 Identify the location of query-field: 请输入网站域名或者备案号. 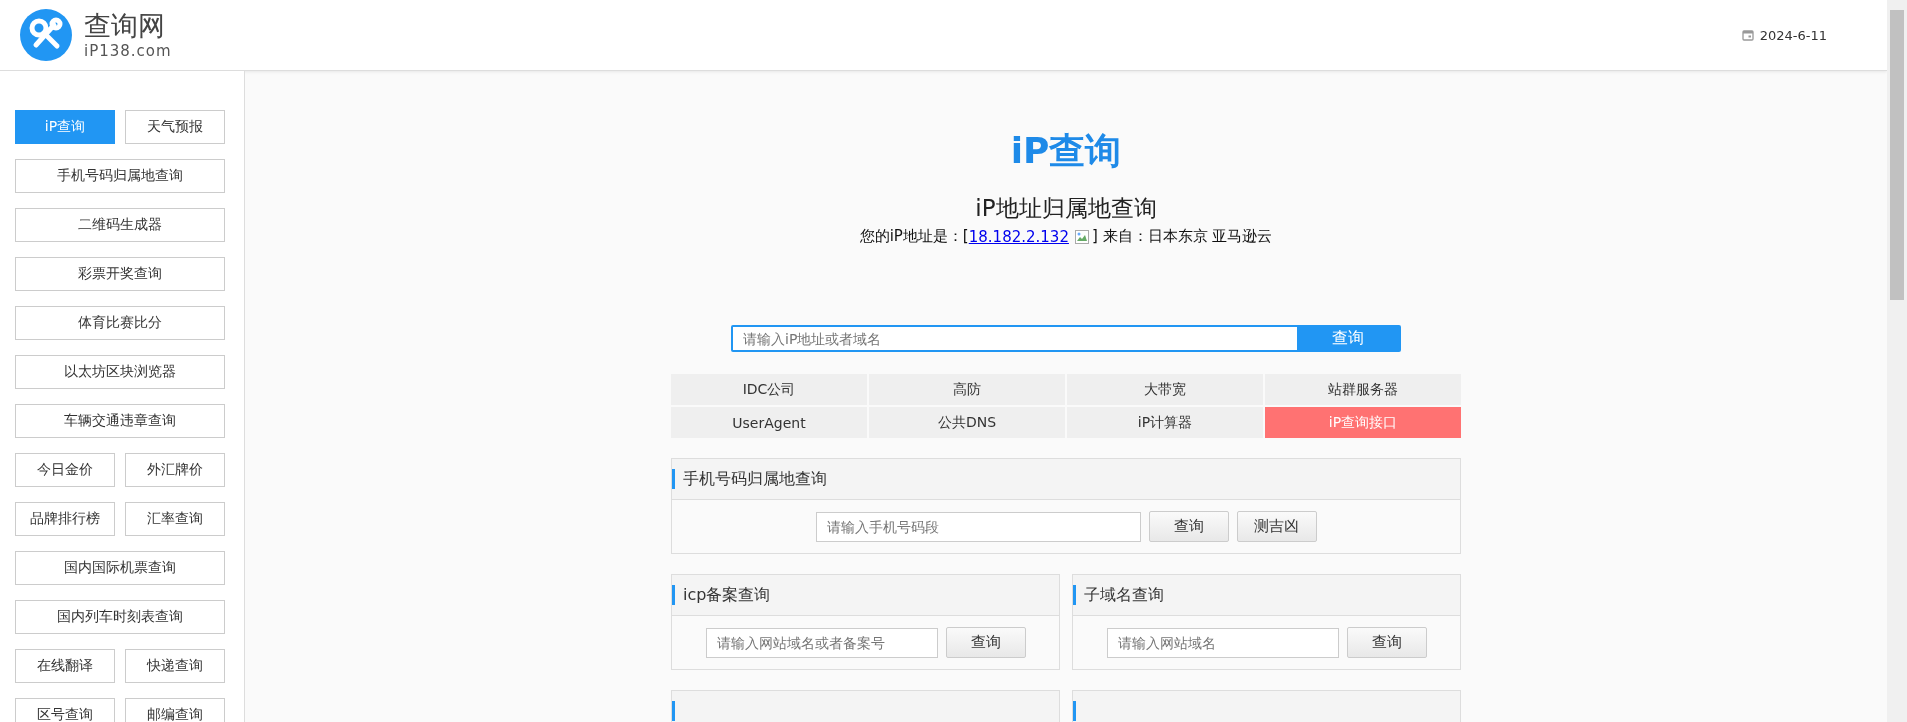
(821, 642).